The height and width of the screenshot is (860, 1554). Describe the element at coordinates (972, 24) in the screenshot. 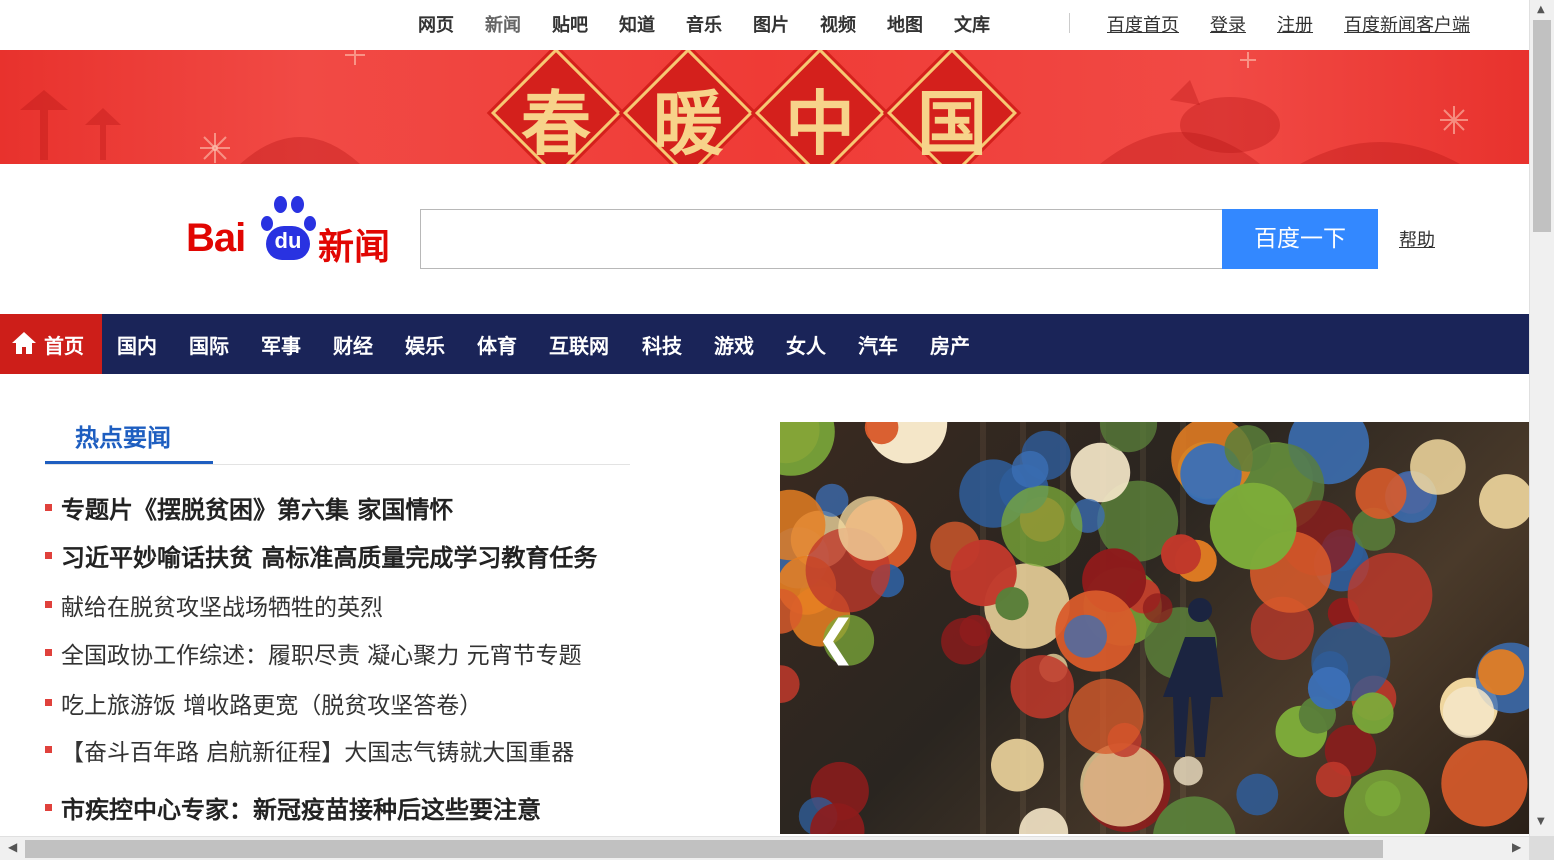

I see `top-nav-wenku: 文库` at that location.